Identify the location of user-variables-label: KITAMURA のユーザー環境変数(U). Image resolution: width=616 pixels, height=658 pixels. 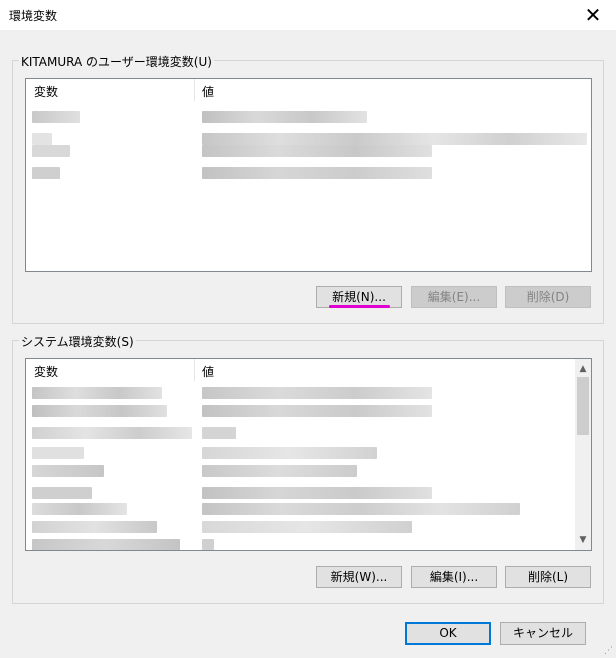
(116, 61).